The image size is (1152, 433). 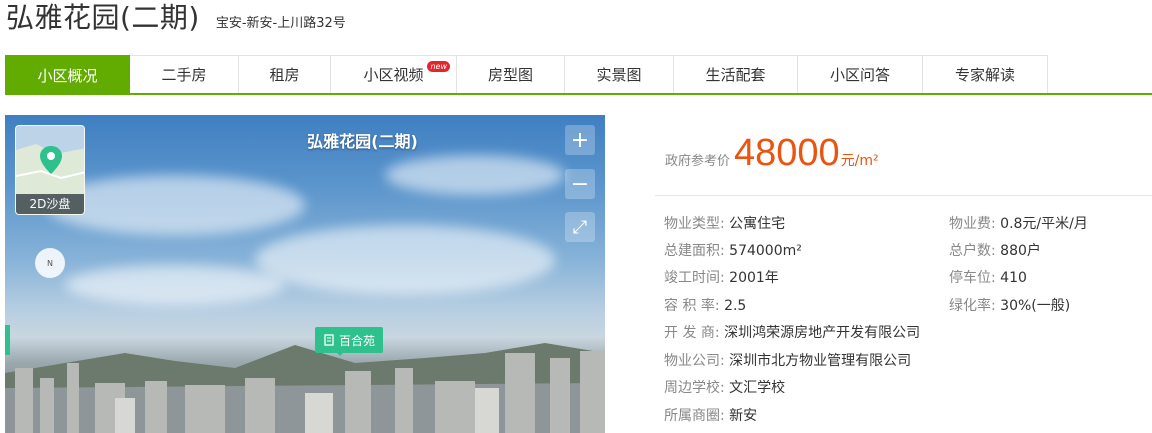 I want to click on tab-overview: 小区概况, so click(x=67, y=75).